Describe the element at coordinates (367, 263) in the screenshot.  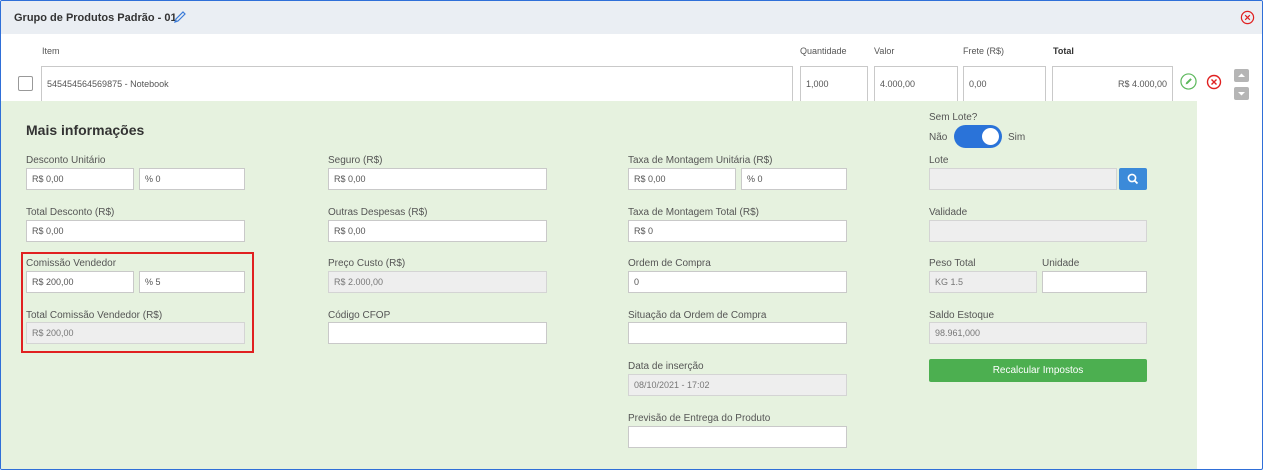
I see `preco-custo-label: Preço Custo (R$)` at that location.